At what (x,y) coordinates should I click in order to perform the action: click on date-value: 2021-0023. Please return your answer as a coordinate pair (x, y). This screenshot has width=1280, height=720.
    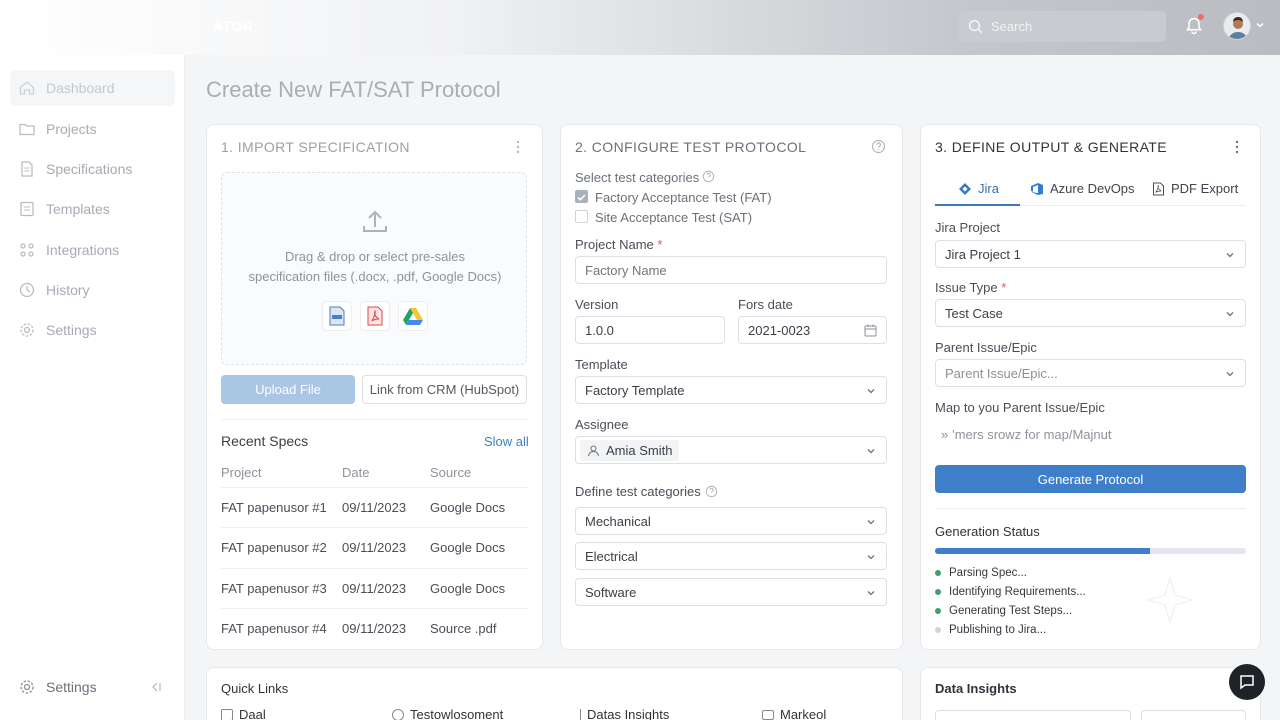
    Looking at the image, I should click on (779, 330).